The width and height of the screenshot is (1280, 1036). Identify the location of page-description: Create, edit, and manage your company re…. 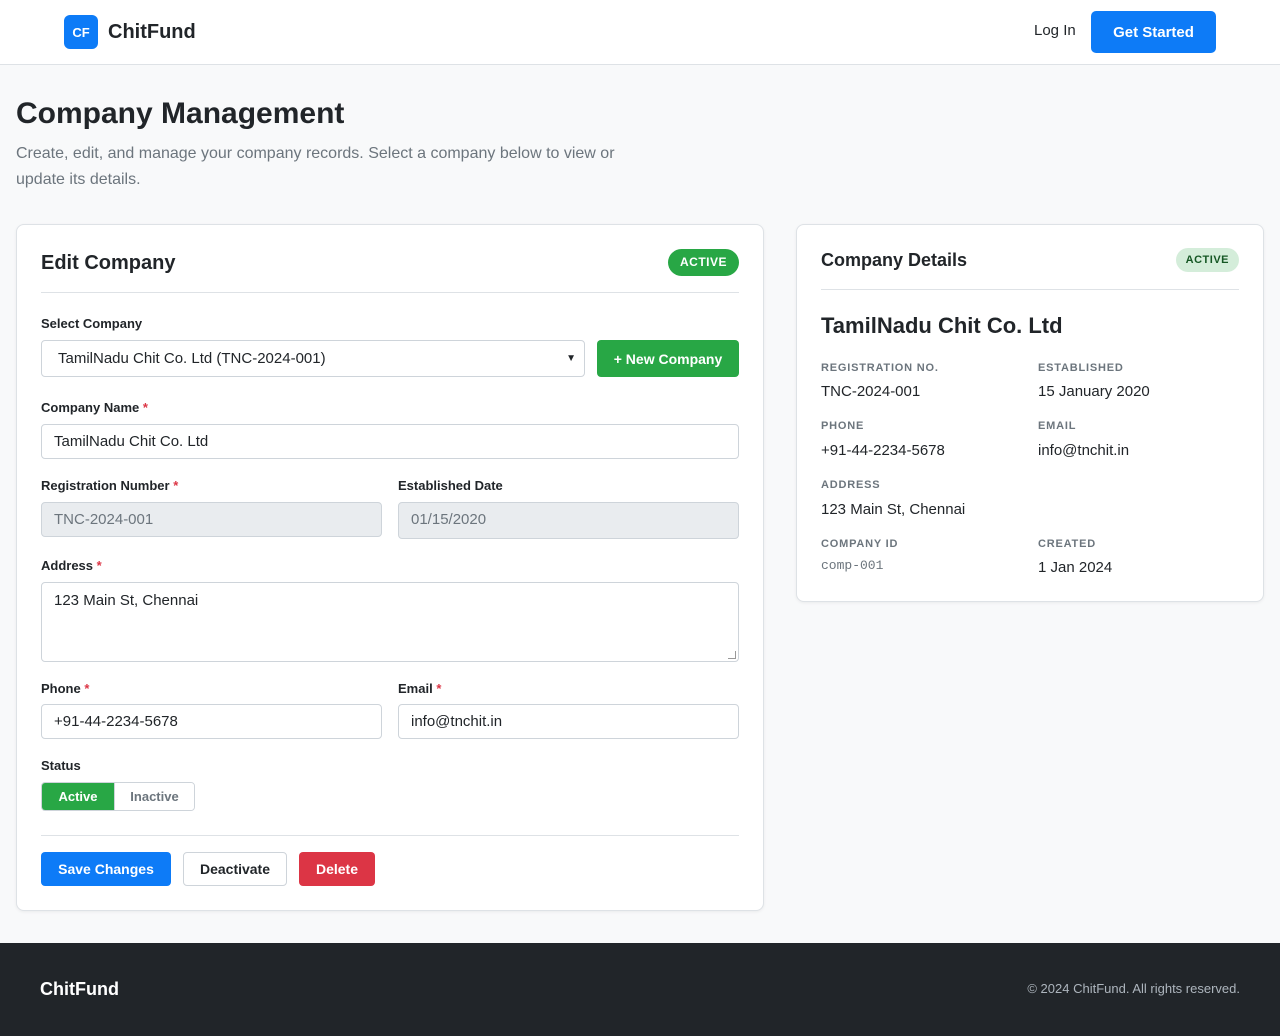
(315, 166).